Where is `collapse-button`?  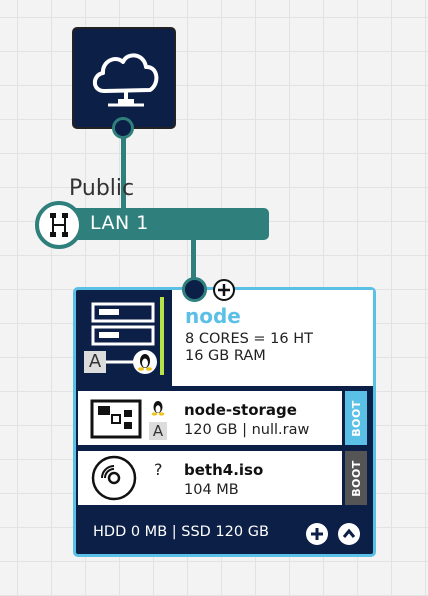 collapse-button is located at coordinates (349, 534).